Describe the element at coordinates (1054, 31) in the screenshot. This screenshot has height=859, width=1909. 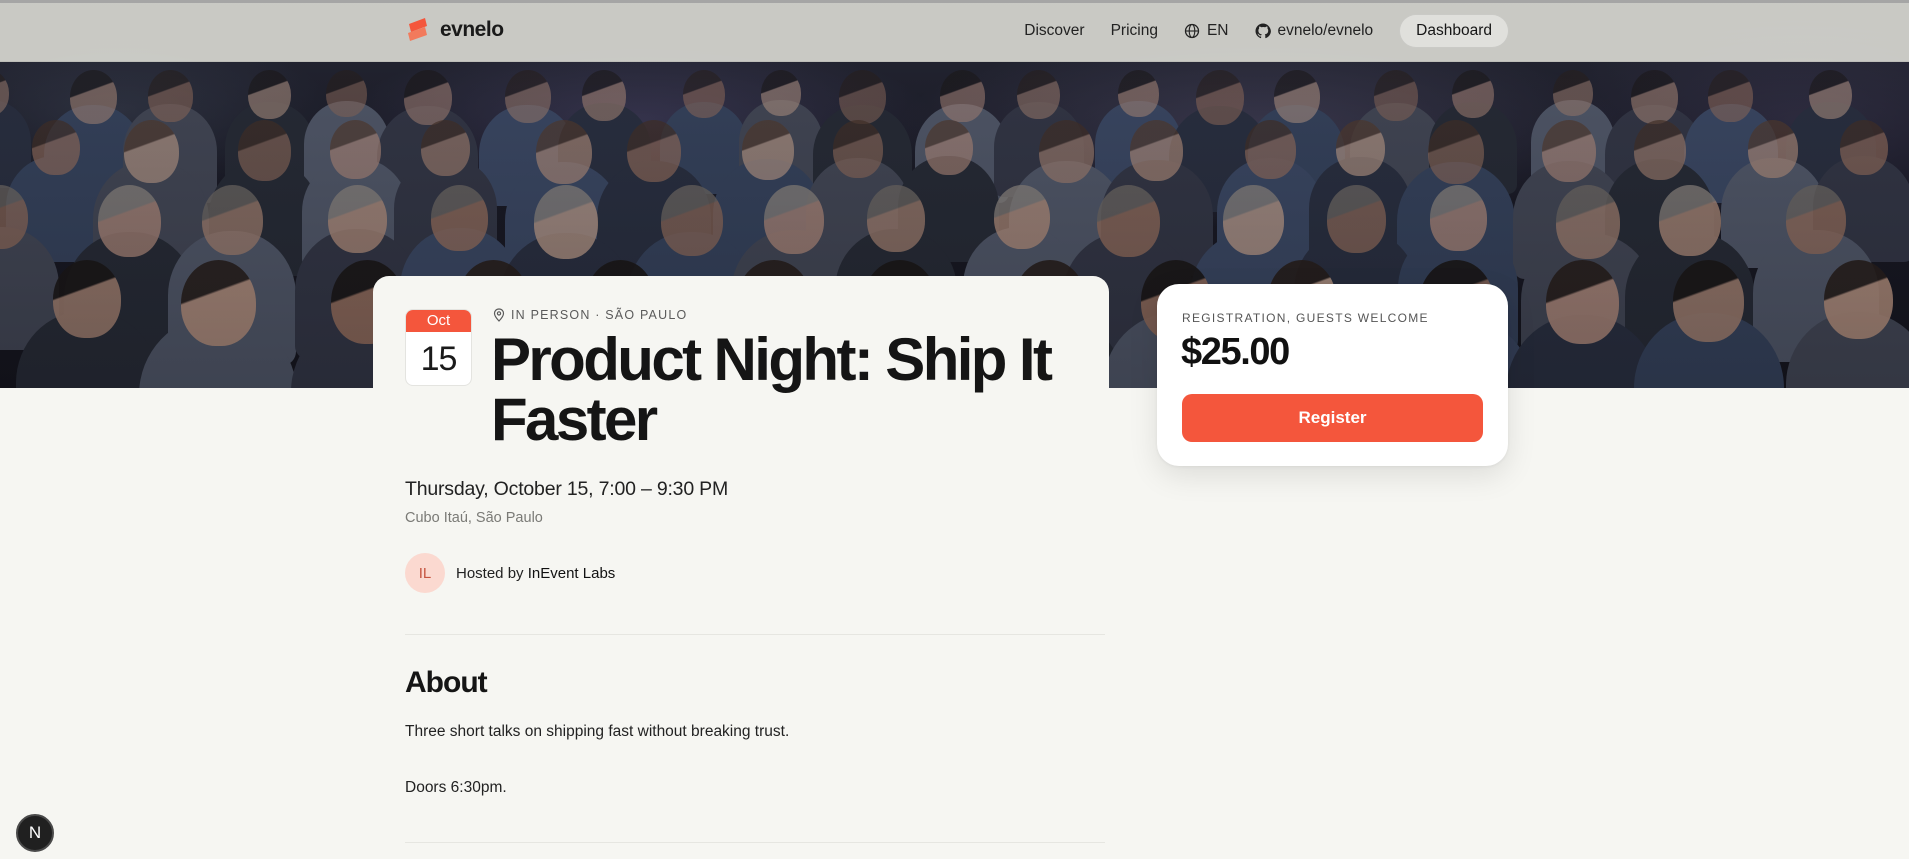
I see `nav-discover-link: Discover` at that location.